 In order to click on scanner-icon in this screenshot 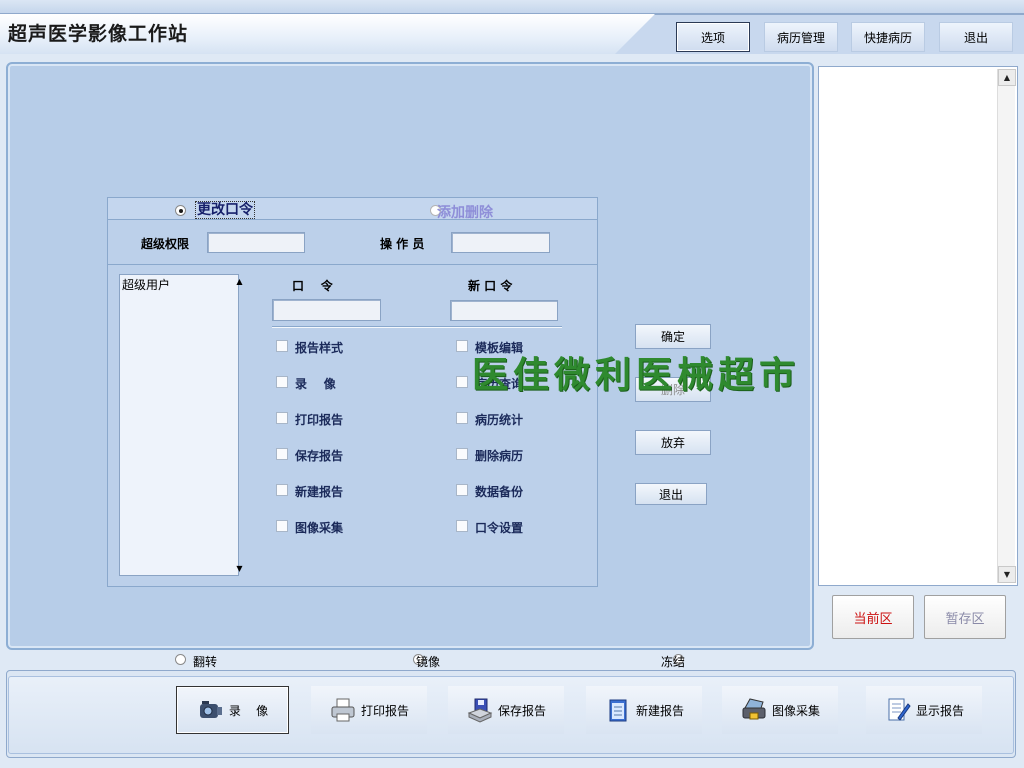, I will do `click(754, 710)`.